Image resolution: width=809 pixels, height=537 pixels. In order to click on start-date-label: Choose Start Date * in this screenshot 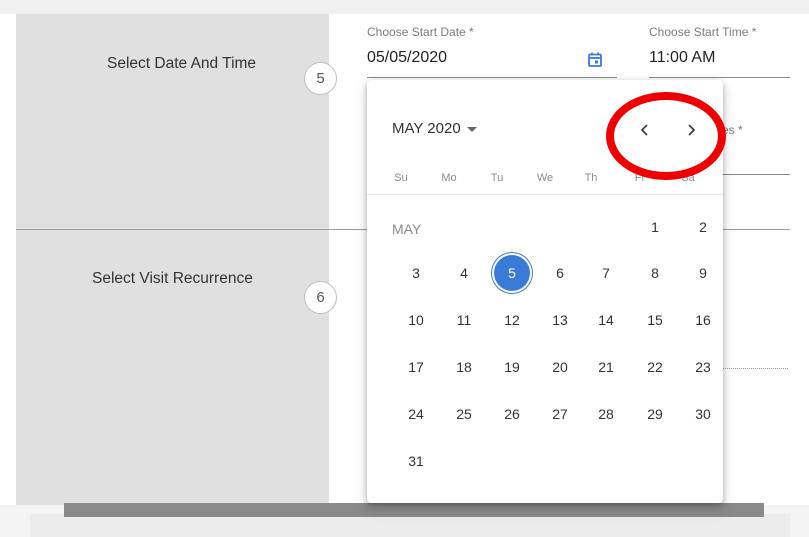, I will do `click(420, 32)`.